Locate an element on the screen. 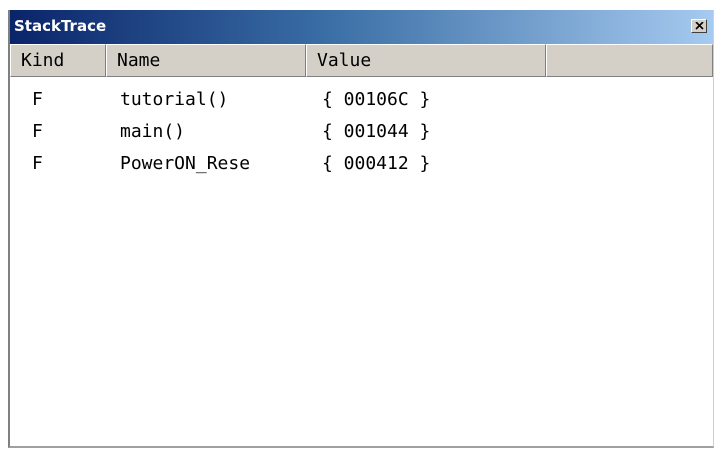  column-header: Kind Name Value is located at coordinates (361, 60).